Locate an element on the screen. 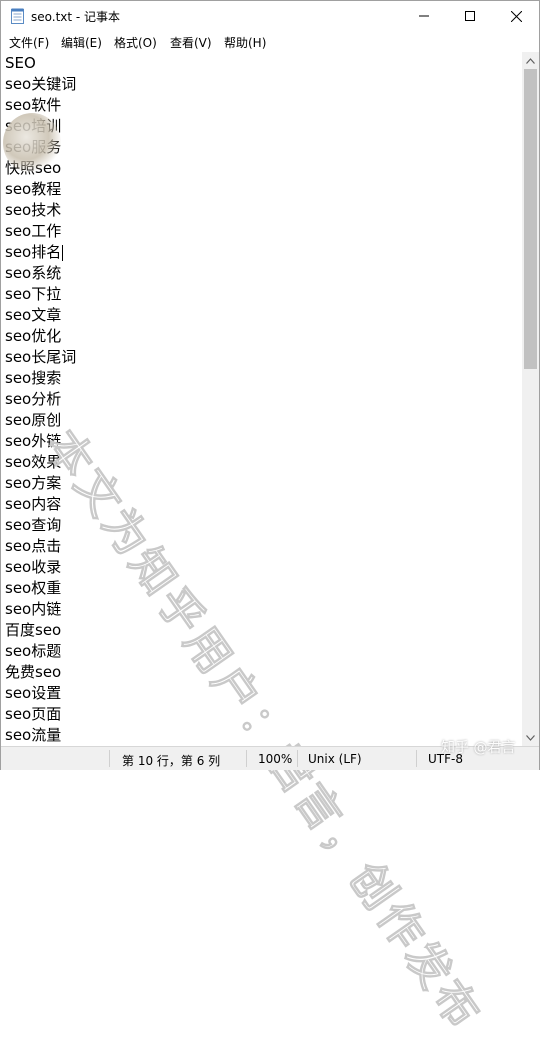 Image resolution: width=540 pixels, height=1041 pixels. maximize-icon is located at coordinates (470, 16).